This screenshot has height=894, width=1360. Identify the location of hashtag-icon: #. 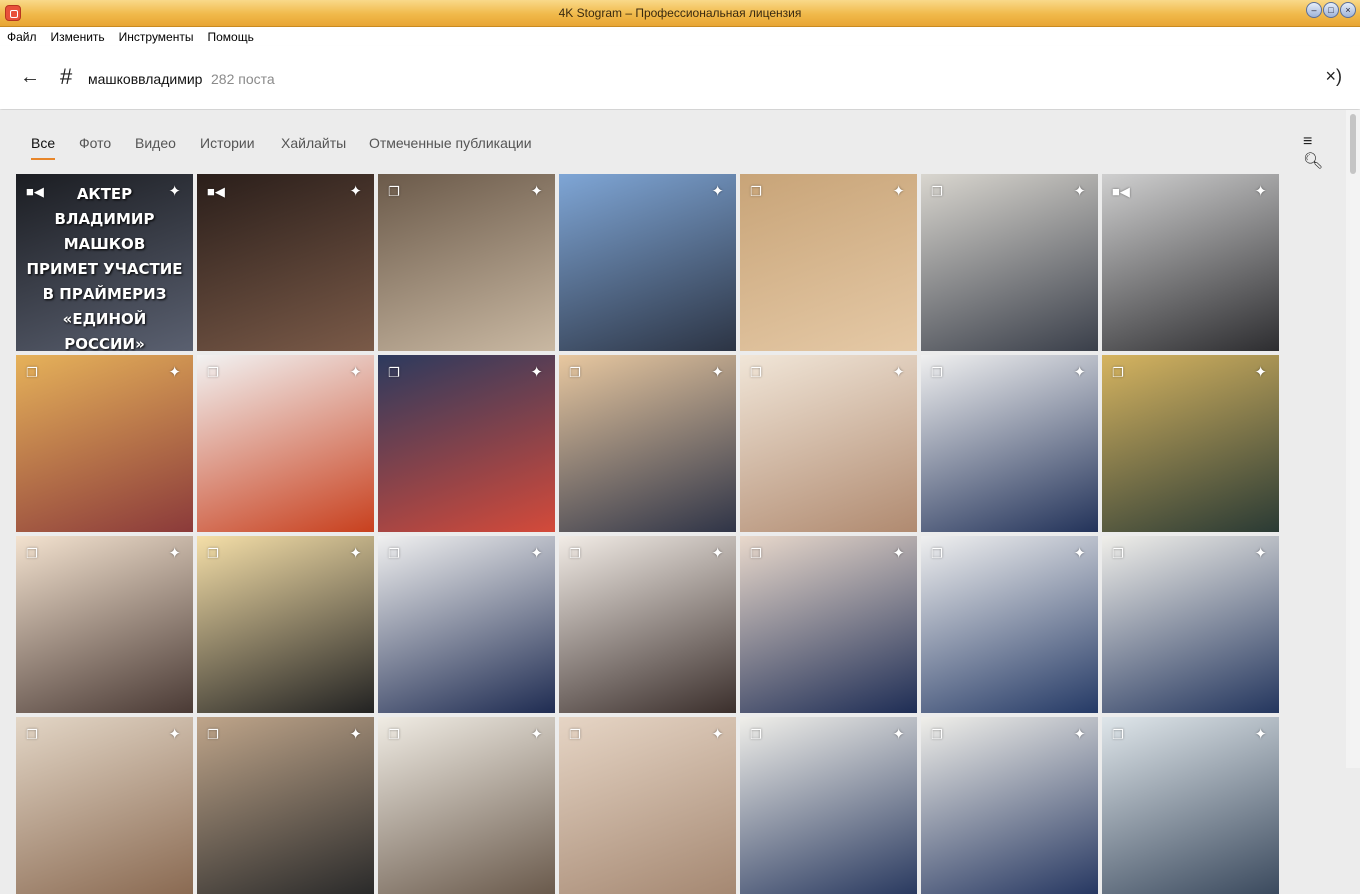
(66, 76).